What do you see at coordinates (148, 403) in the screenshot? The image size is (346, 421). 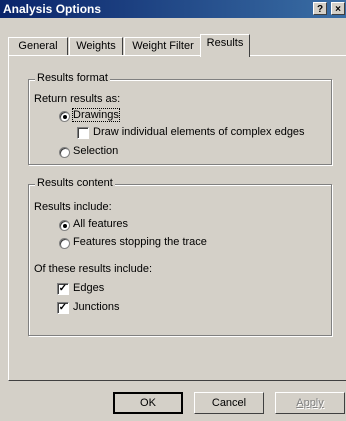 I see `ok-button: OK` at bounding box center [148, 403].